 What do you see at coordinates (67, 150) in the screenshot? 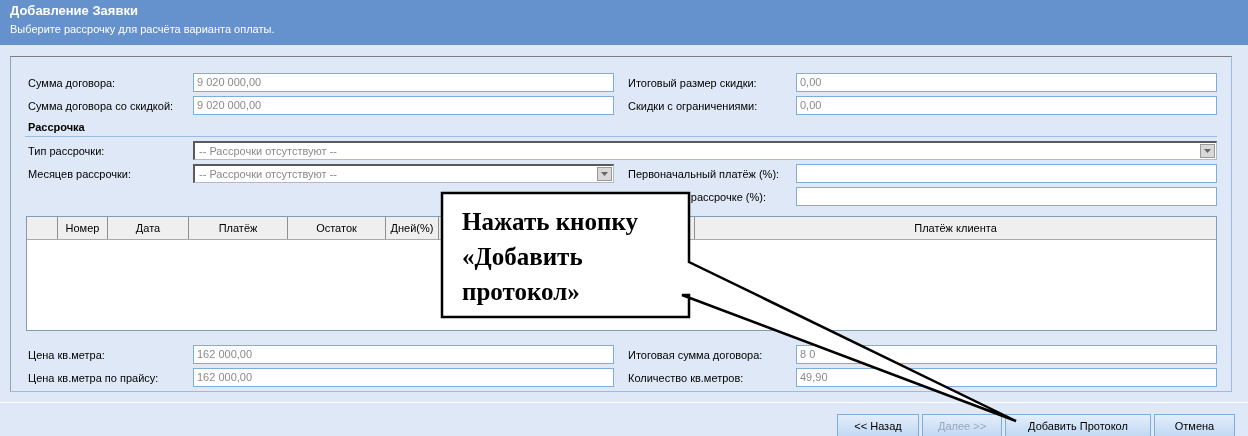
I see `field-label: Тип рассрочки:` at bounding box center [67, 150].